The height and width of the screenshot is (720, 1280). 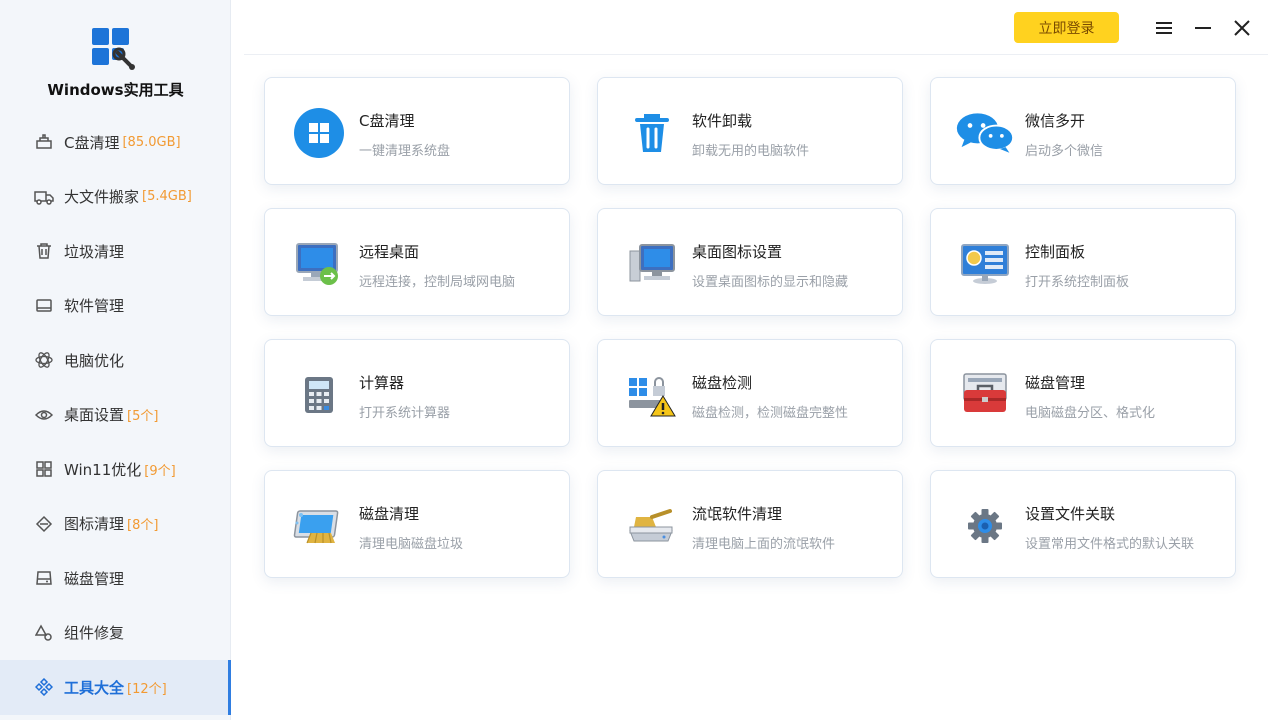 I want to click on calculator-icon, so click(x=319, y=395).